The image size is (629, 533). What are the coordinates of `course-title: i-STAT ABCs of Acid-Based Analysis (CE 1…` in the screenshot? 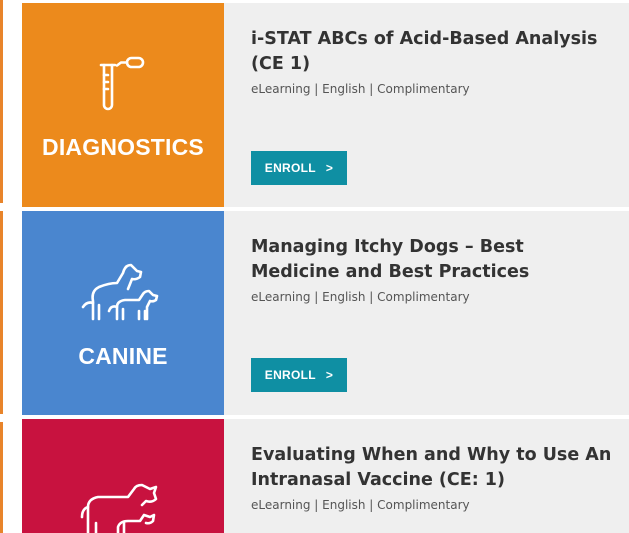 It's located at (433, 52).